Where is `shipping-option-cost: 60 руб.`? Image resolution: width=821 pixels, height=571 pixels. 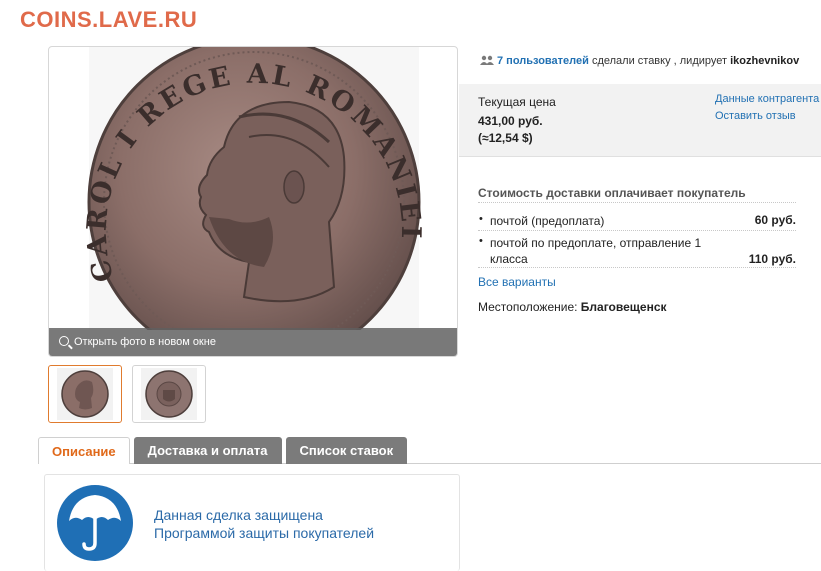
shipping-option-cost: 60 руб. is located at coordinates (775, 220).